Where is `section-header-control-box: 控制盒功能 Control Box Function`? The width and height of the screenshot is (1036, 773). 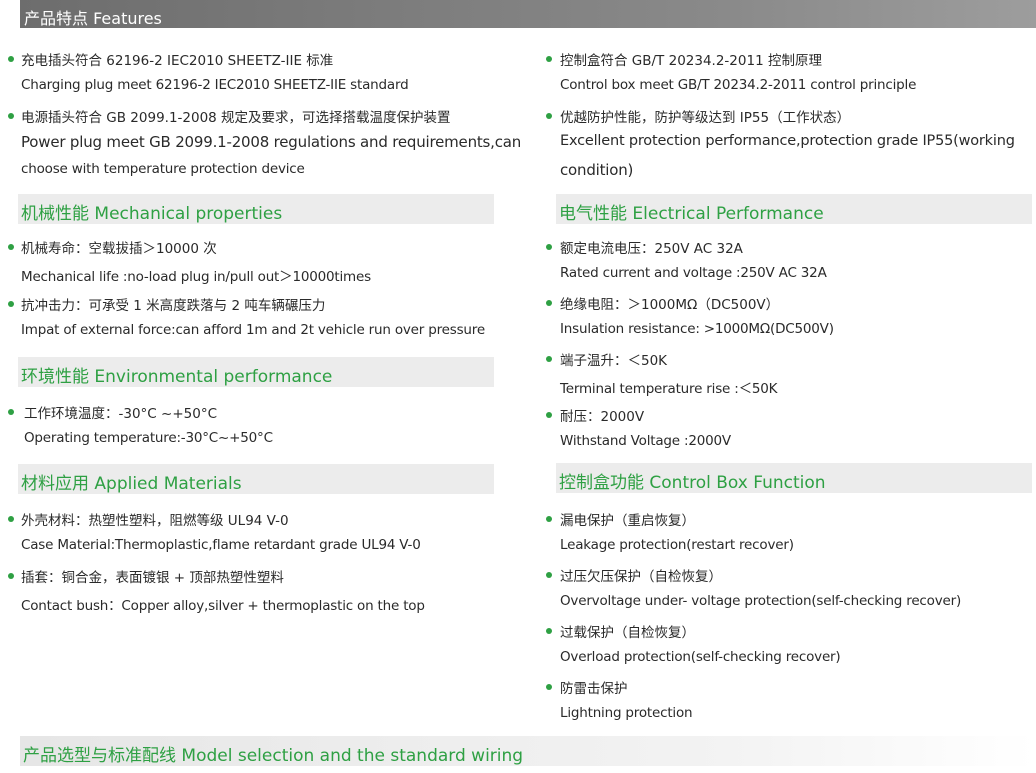
section-header-control-box: 控制盒功能 Control Box Function is located at coordinates (794, 478).